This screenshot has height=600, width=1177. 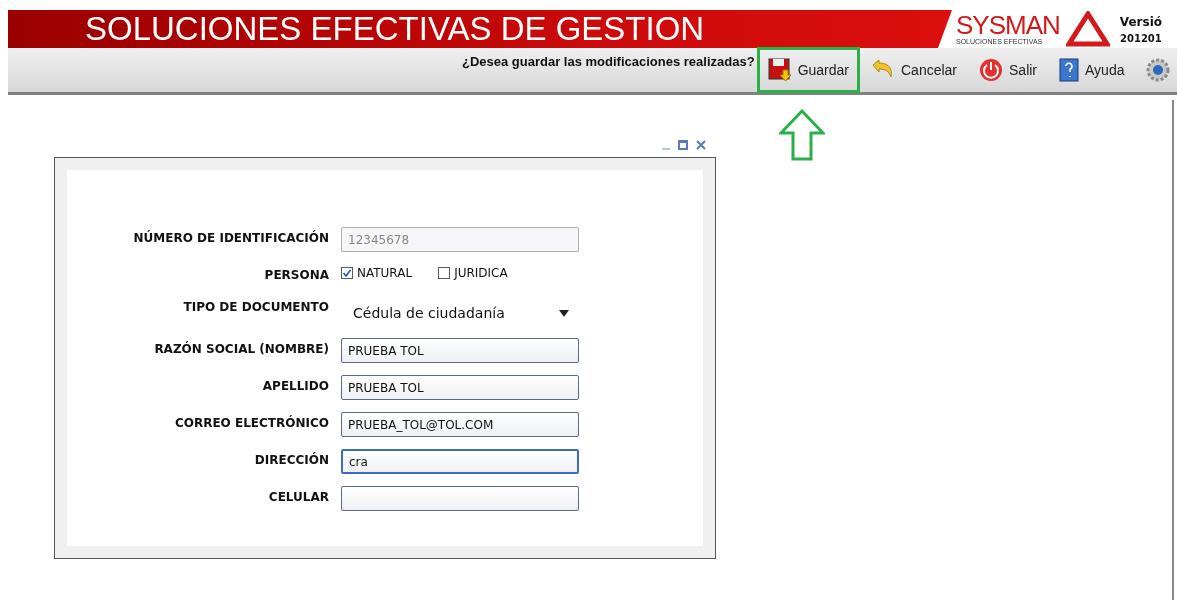 I want to click on save-prompt: ¿Desea guardar las modificaciones realizadas?, so click(x=608, y=62).